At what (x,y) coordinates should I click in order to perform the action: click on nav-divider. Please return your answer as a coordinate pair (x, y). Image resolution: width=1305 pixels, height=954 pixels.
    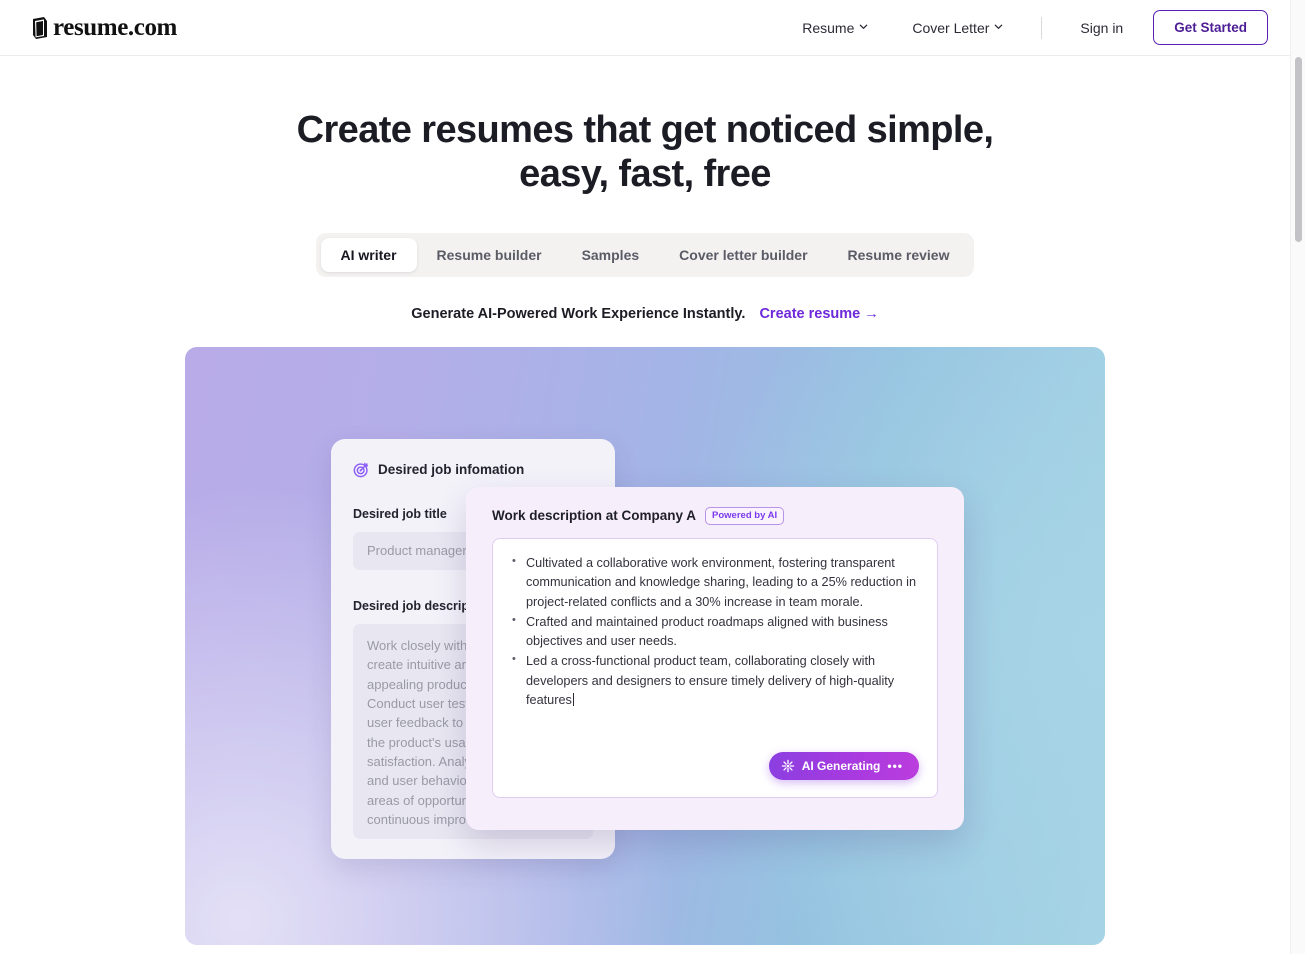
    Looking at the image, I should click on (1042, 27).